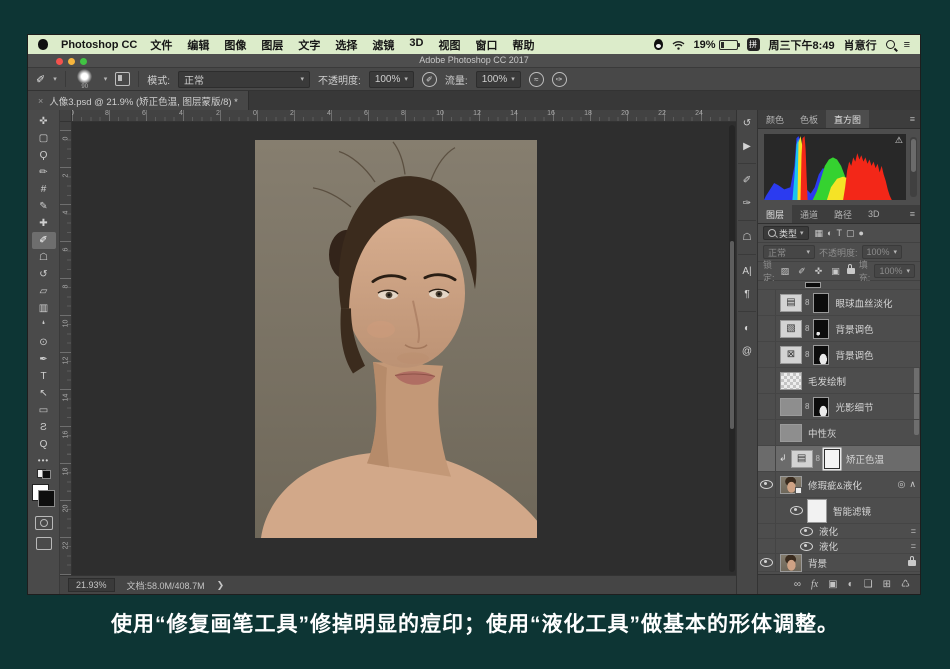 The image size is (950, 669). What do you see at coordinates (106, 79) in the screenshot?
I see `brush-picker-caret-icon: ▾` at bounding box center [106, 79].